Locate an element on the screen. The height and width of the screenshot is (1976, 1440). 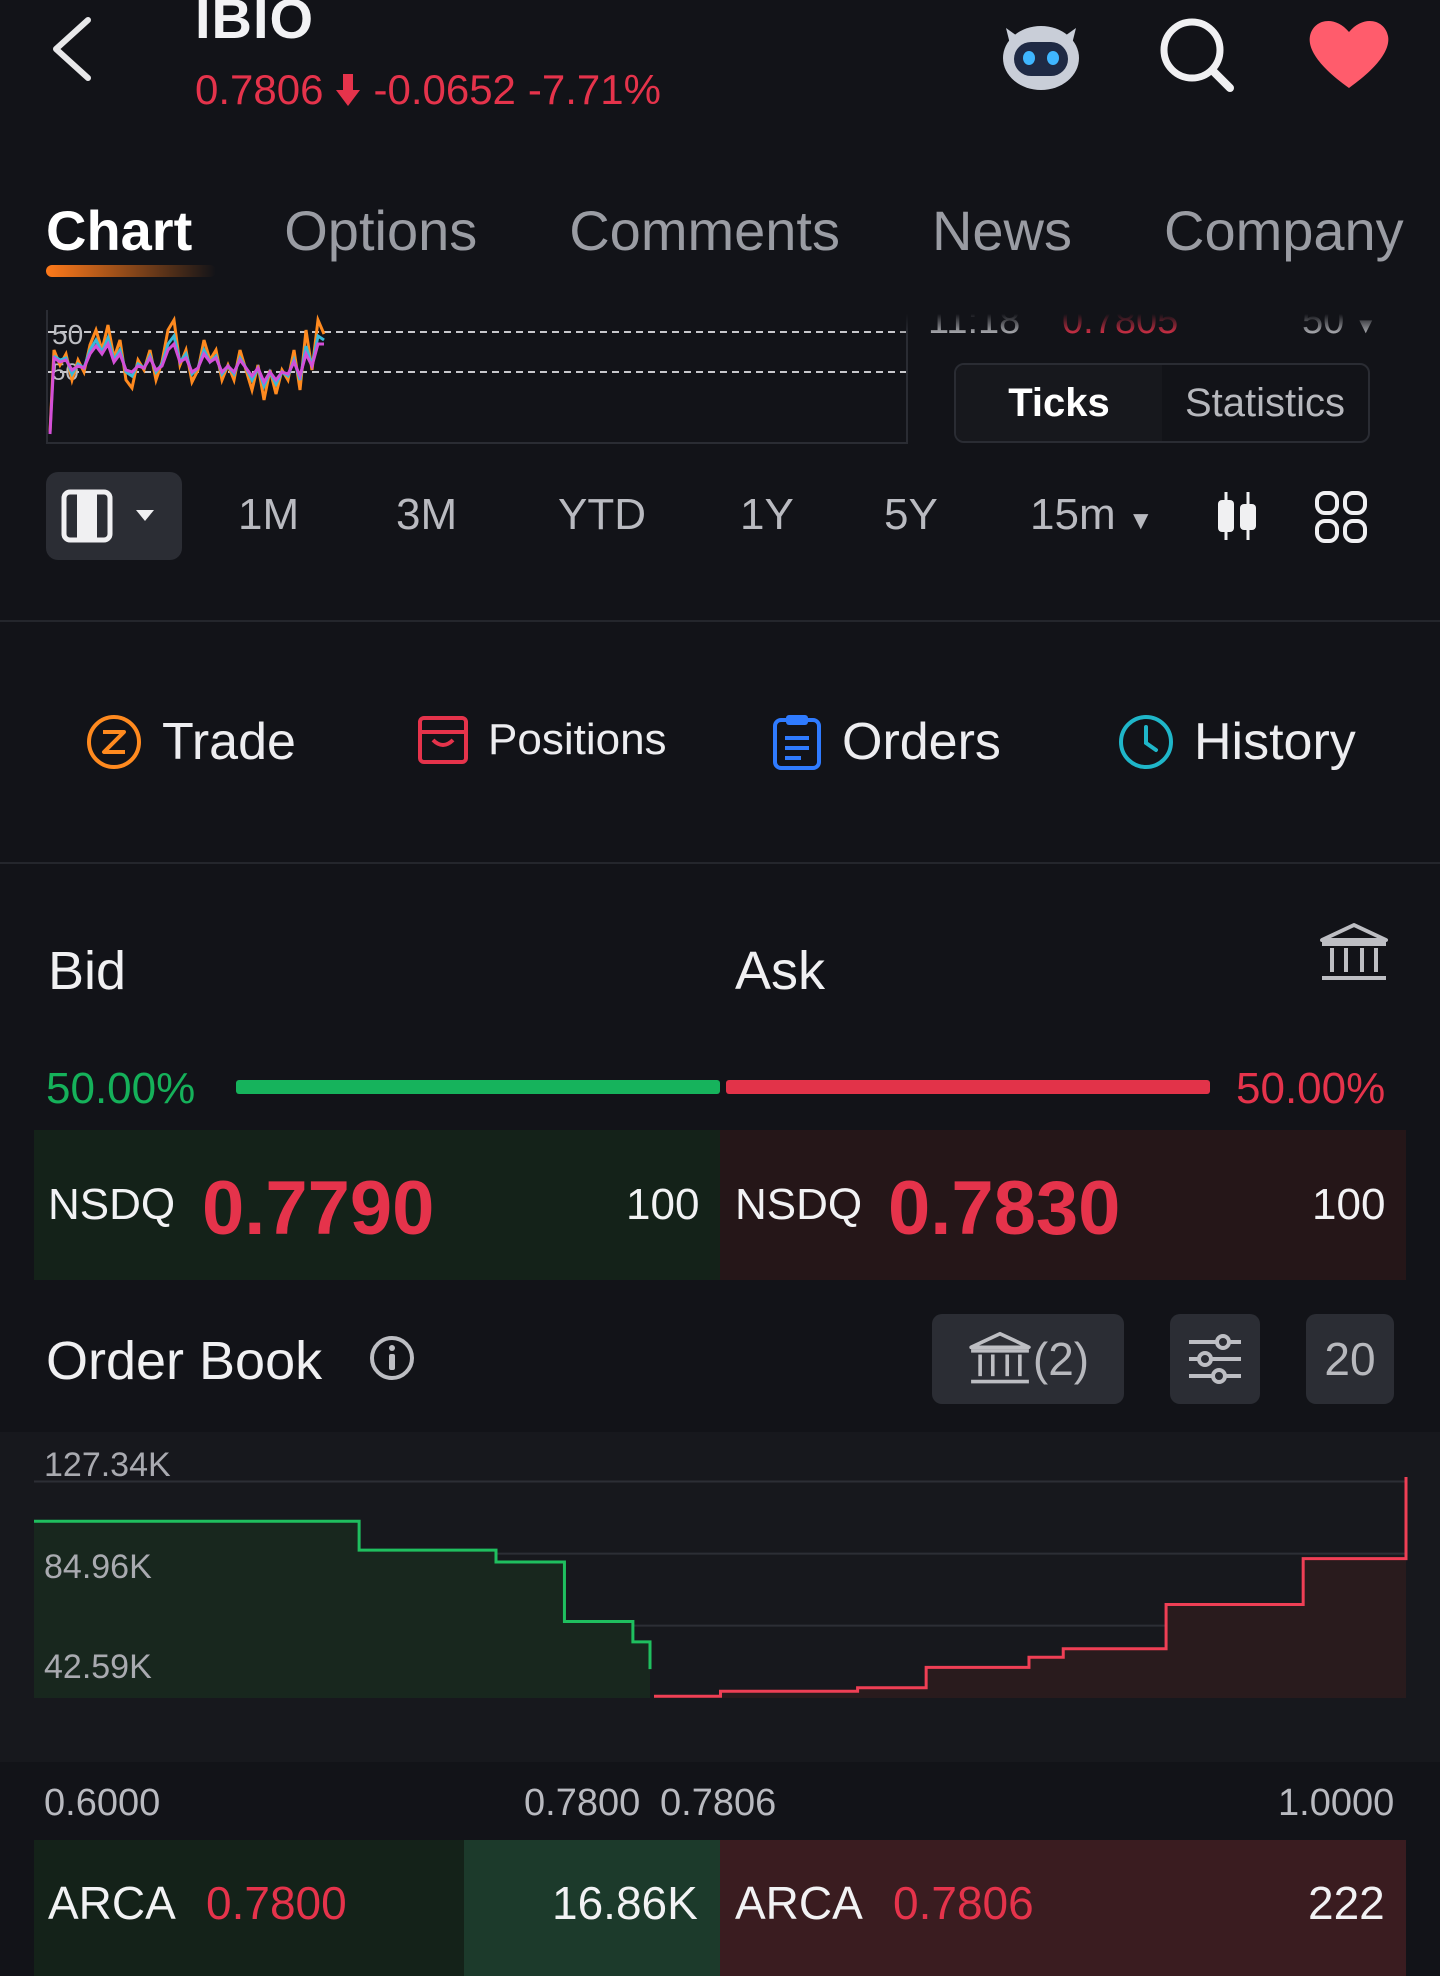
ask-percent: 50.00% is located at coordinates (1311, 1088).